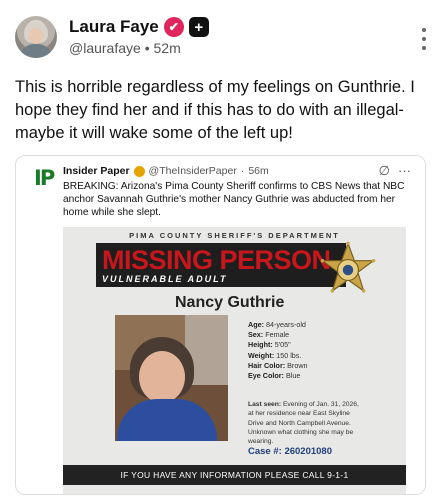 Image resolution: width=441 pixels, height=500 pixels. What do you see at coordinates (290, 451) in the screenshot?
I see `case-number: Case #: 260201080` at bounding box center [290, 451].